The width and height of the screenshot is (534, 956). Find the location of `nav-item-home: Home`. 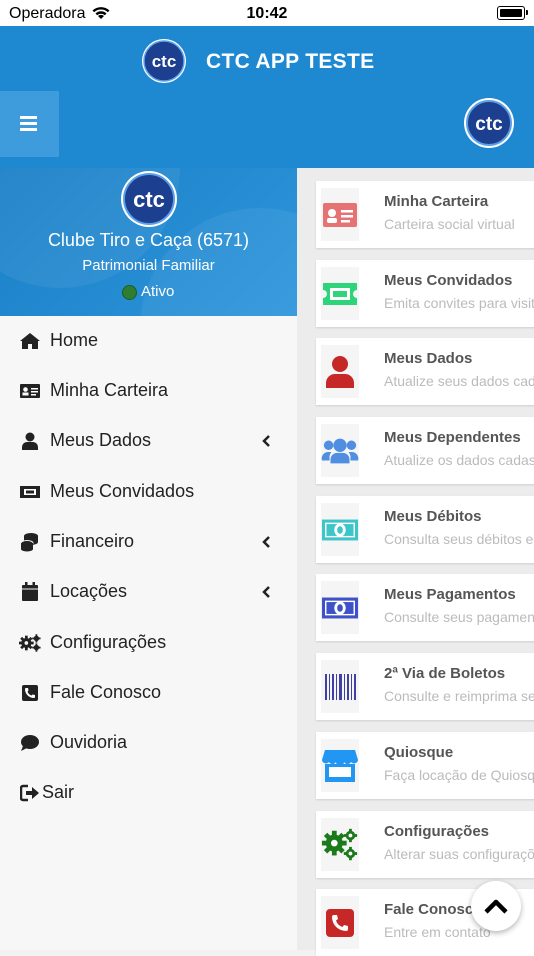

nav-item-home: Home is located at coordinates (148, 341).